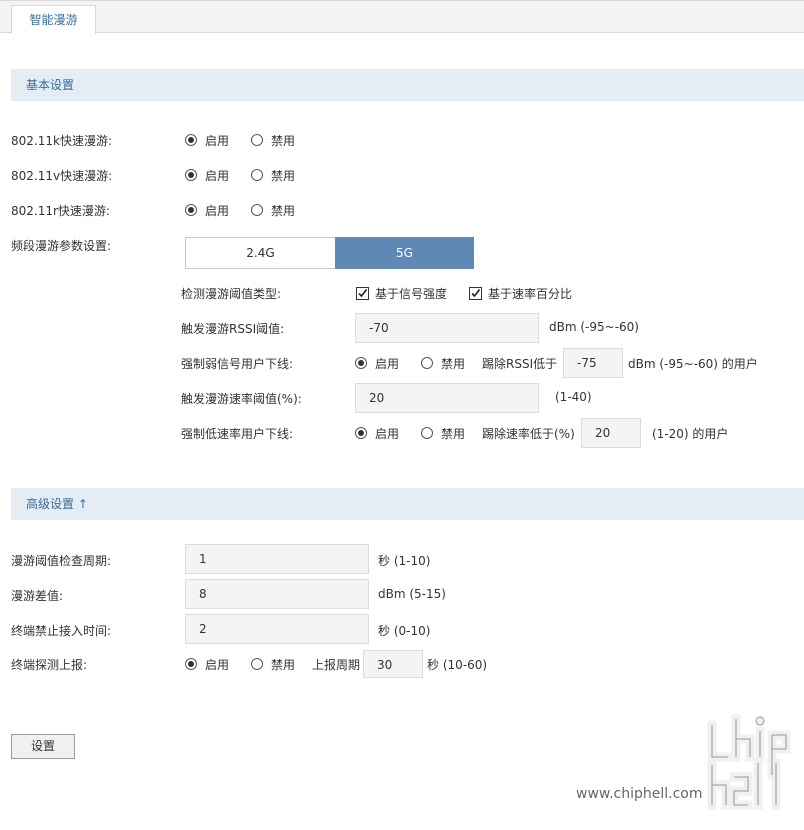 Image resolution: width=804 pixels, height=830 pixels. I want to click on advanced-settings-title: 高级设置 ↑, so click(57, 504).